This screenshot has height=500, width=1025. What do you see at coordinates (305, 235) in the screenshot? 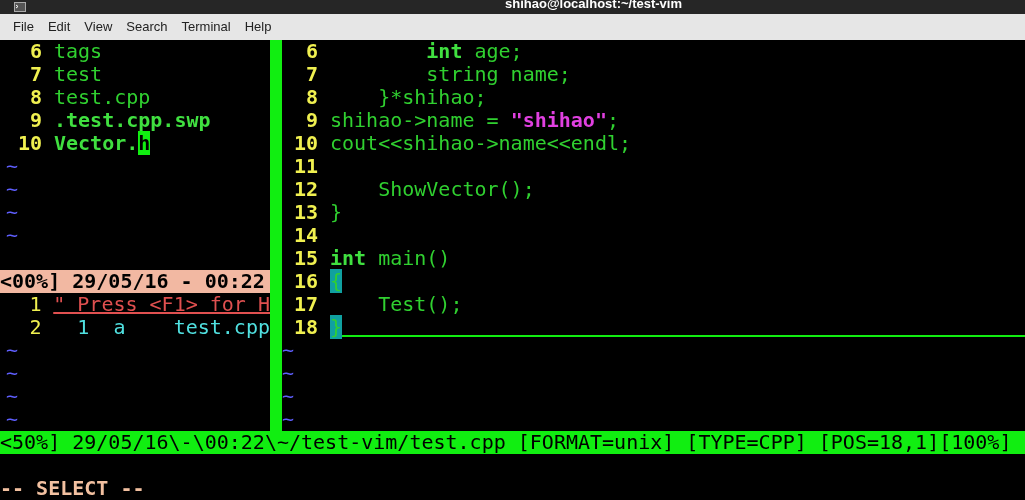
I see `line-number: 14` at bounding box center [305, 235].